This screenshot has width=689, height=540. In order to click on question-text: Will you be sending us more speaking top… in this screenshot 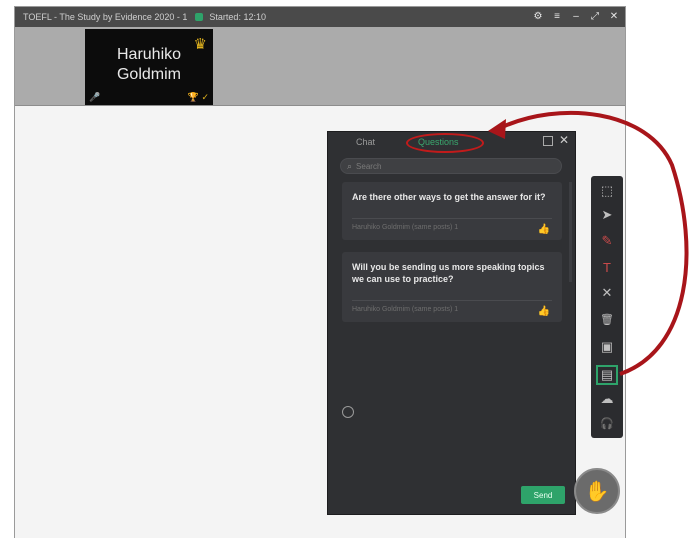, I will do `click(448, 273)`.